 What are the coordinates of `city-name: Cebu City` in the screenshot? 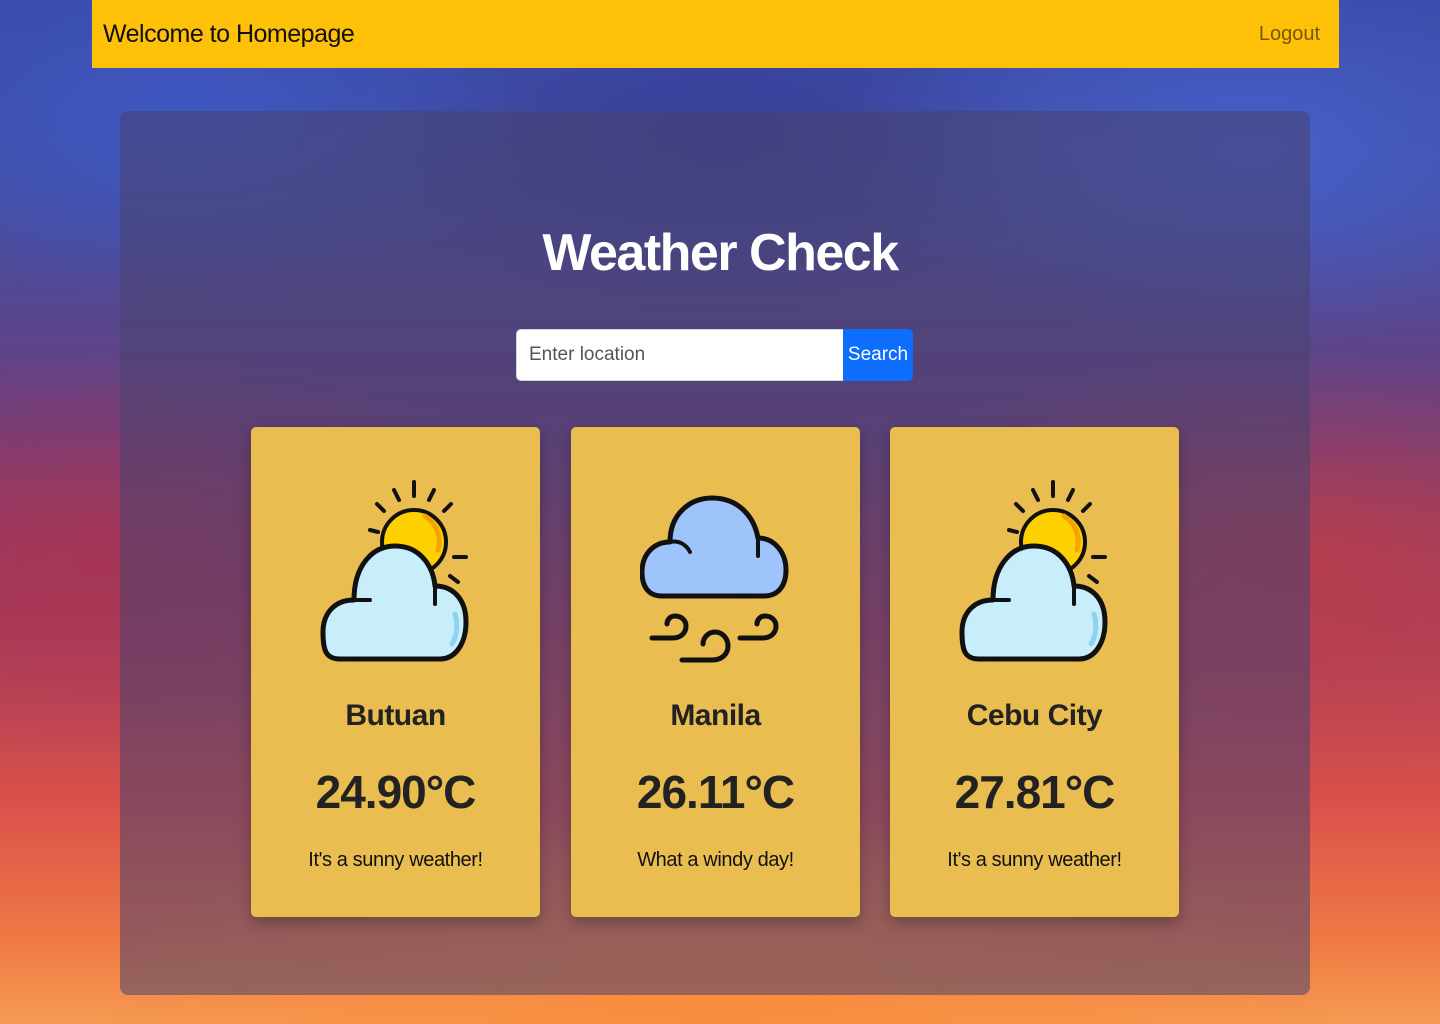 It's located at (1034, 715).